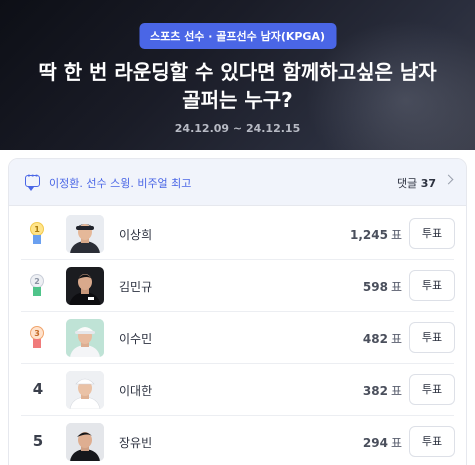  What do you see at coordinates (382, 391) in the screenshot?
I see `vote-count: 382 표` at bounding box center [382, 391].